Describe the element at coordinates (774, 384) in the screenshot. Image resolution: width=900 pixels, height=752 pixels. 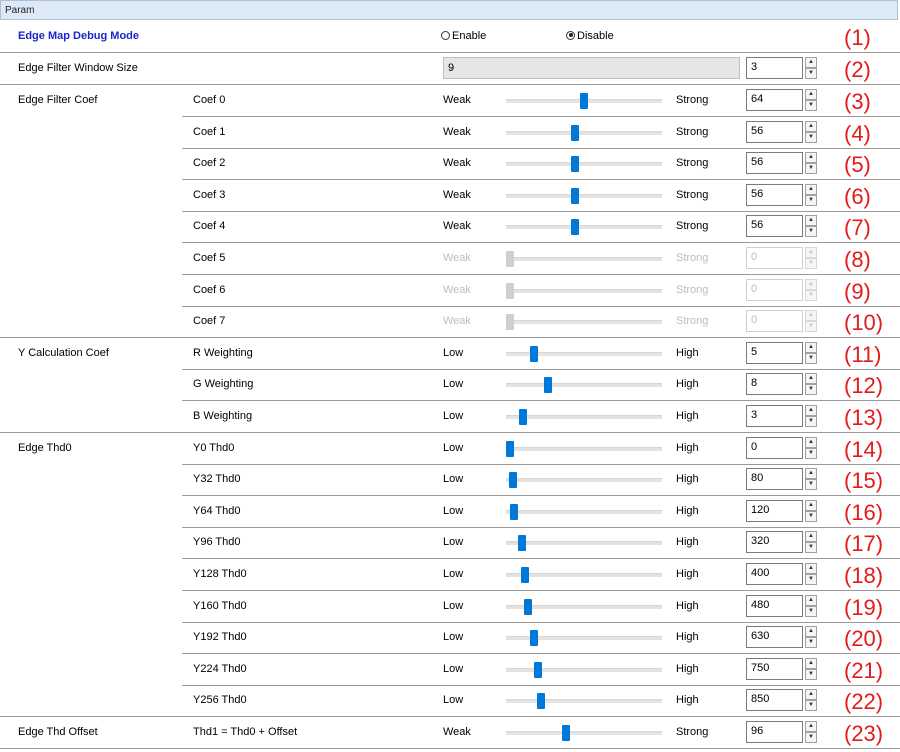
I see `spin-value: 8` at that location.